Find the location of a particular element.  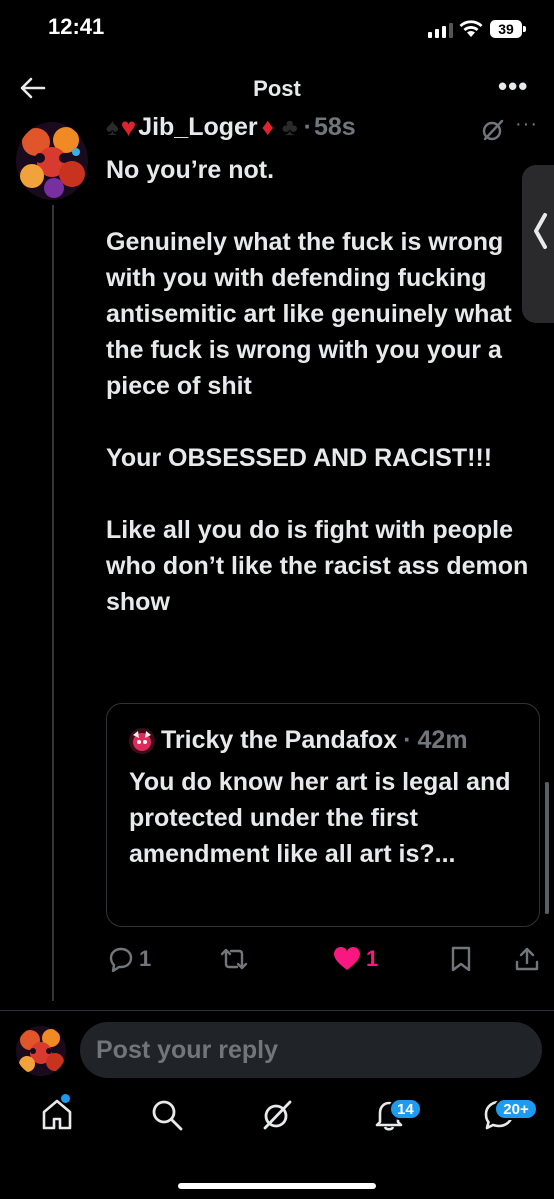

status-time: 12:41 is located at coordinates (76, 26).